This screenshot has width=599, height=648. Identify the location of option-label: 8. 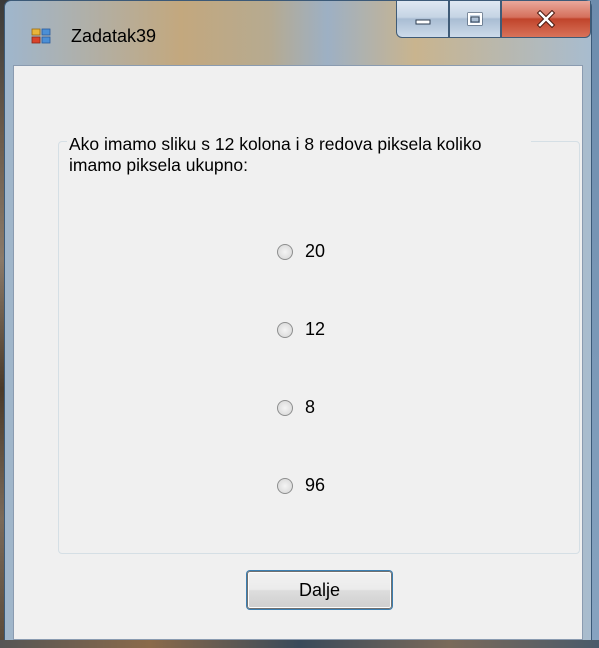
(310, 407).